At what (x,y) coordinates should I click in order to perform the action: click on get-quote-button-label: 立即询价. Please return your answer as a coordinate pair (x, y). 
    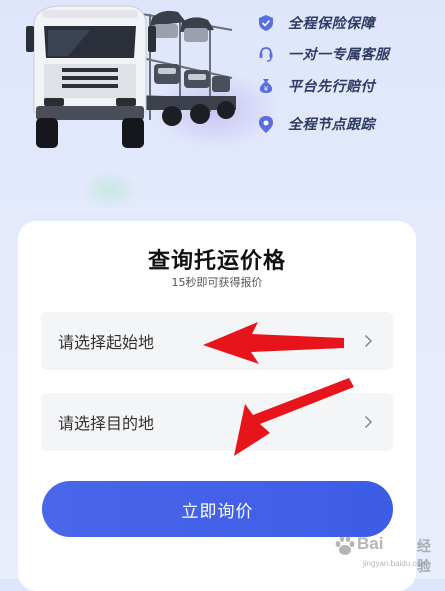
    Looking at the image, I should click on (217, 511).